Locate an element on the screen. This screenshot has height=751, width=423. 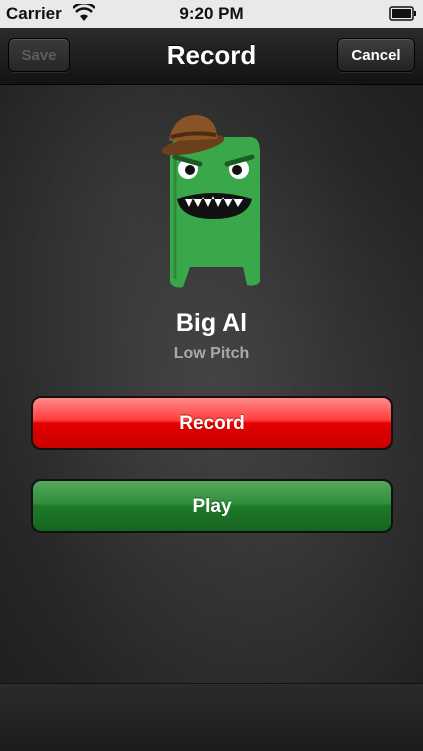
character-name: Big Al is located at coordinates (211, 323).